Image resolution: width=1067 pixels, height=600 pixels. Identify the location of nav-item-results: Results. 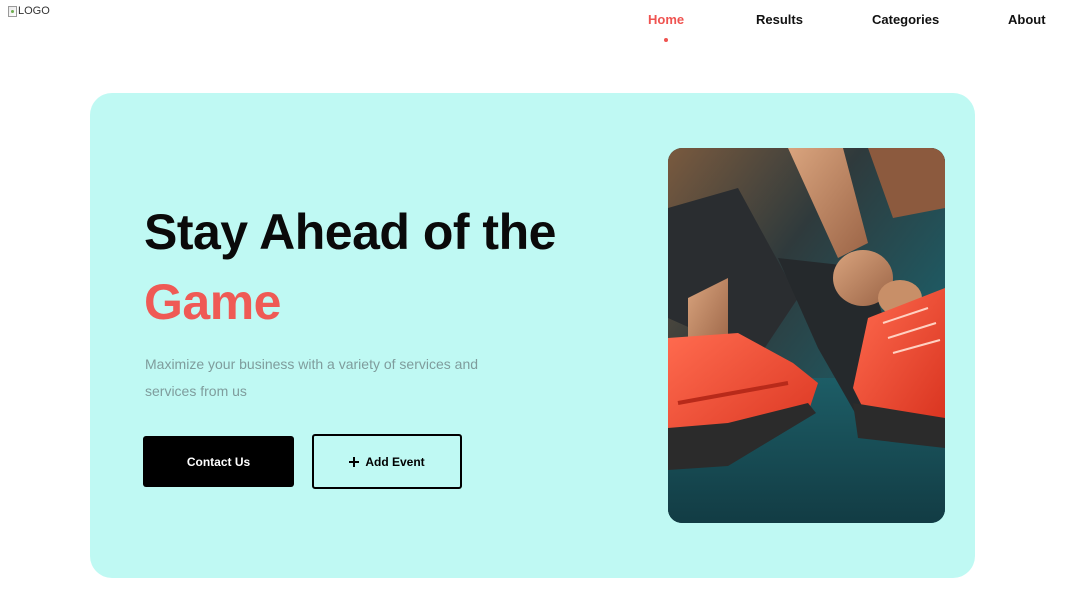
(779, 19).